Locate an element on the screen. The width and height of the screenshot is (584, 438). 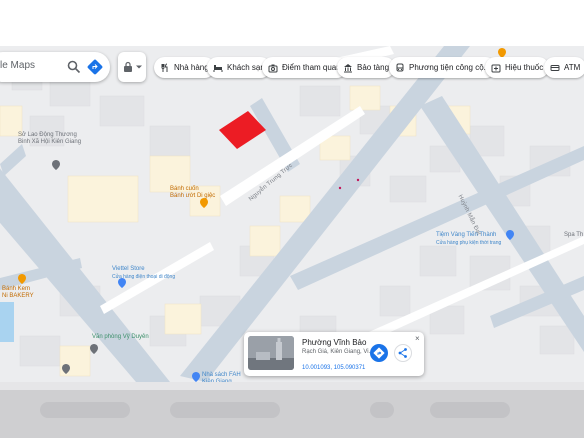
hotel-icon is located at coordinates (218, 68).